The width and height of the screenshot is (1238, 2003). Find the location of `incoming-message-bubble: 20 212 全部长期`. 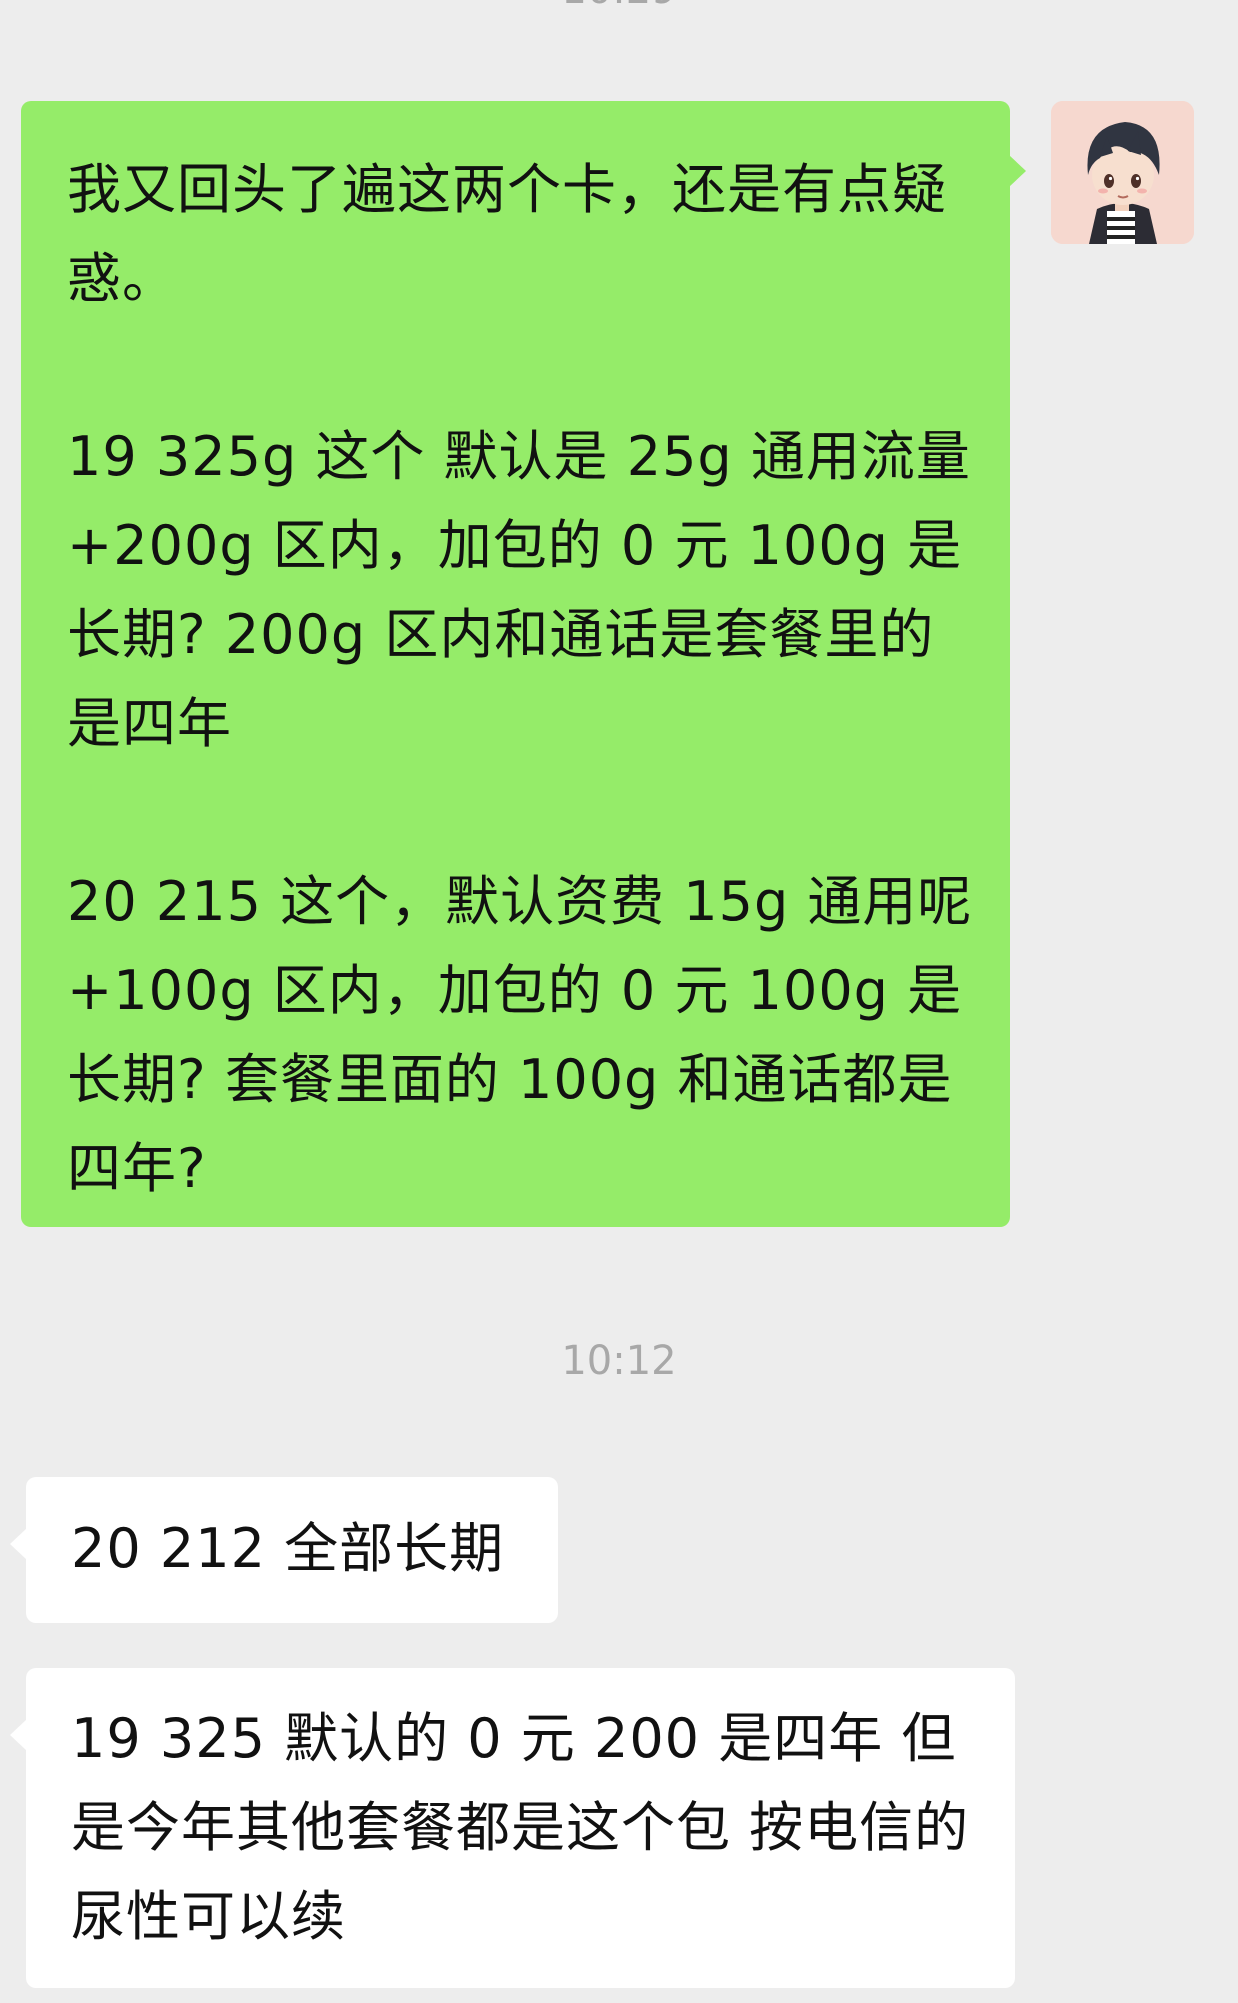

incoming-message-bubble: 20 212 全部长期 is located at coordinates (284, 1550).